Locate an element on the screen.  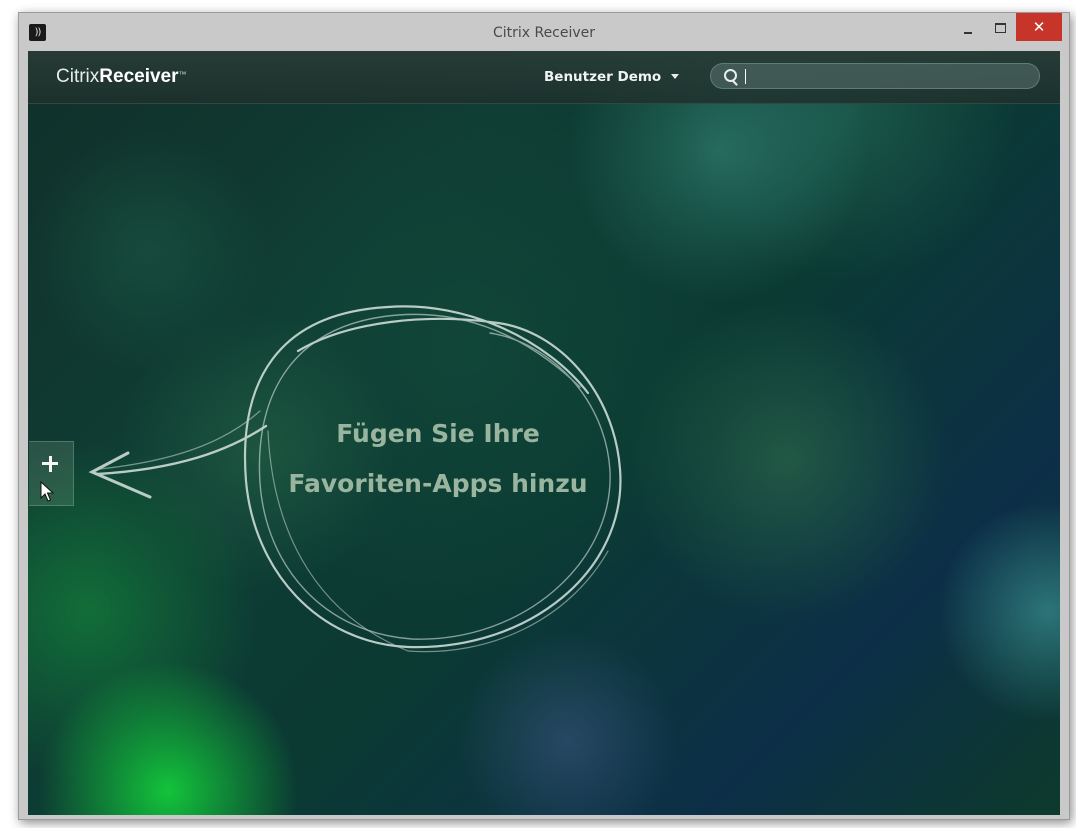
title-bar: )) Citrix Receiver ✕ is located at coordinates (544, 32).